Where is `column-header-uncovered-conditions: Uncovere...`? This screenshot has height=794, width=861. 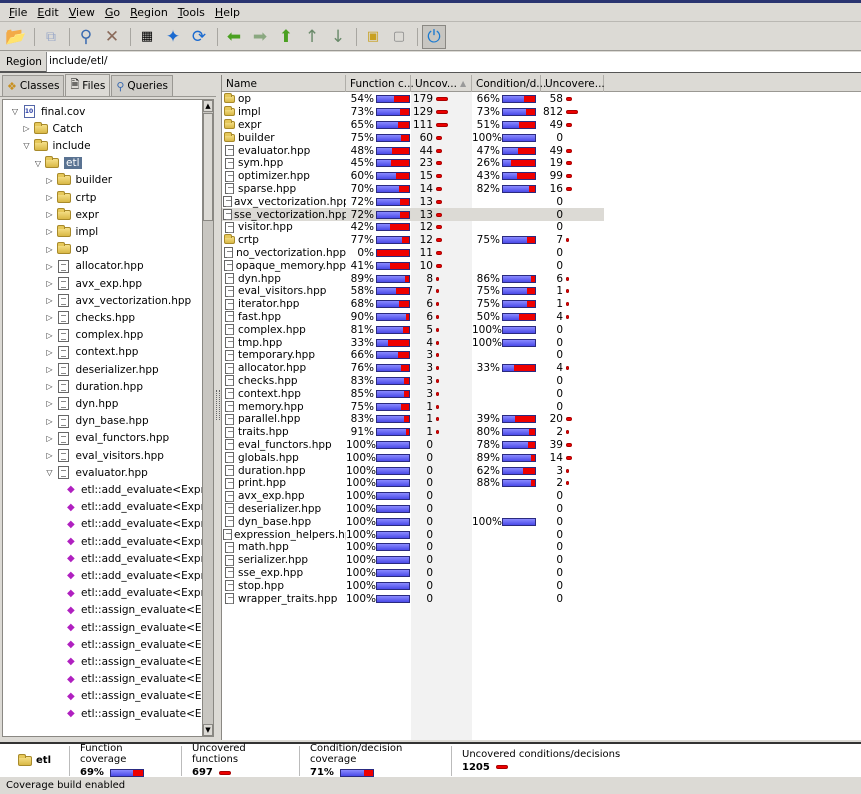
column-header-uncovered-conditions: Uncovere... is located at coordinates (573, 83).